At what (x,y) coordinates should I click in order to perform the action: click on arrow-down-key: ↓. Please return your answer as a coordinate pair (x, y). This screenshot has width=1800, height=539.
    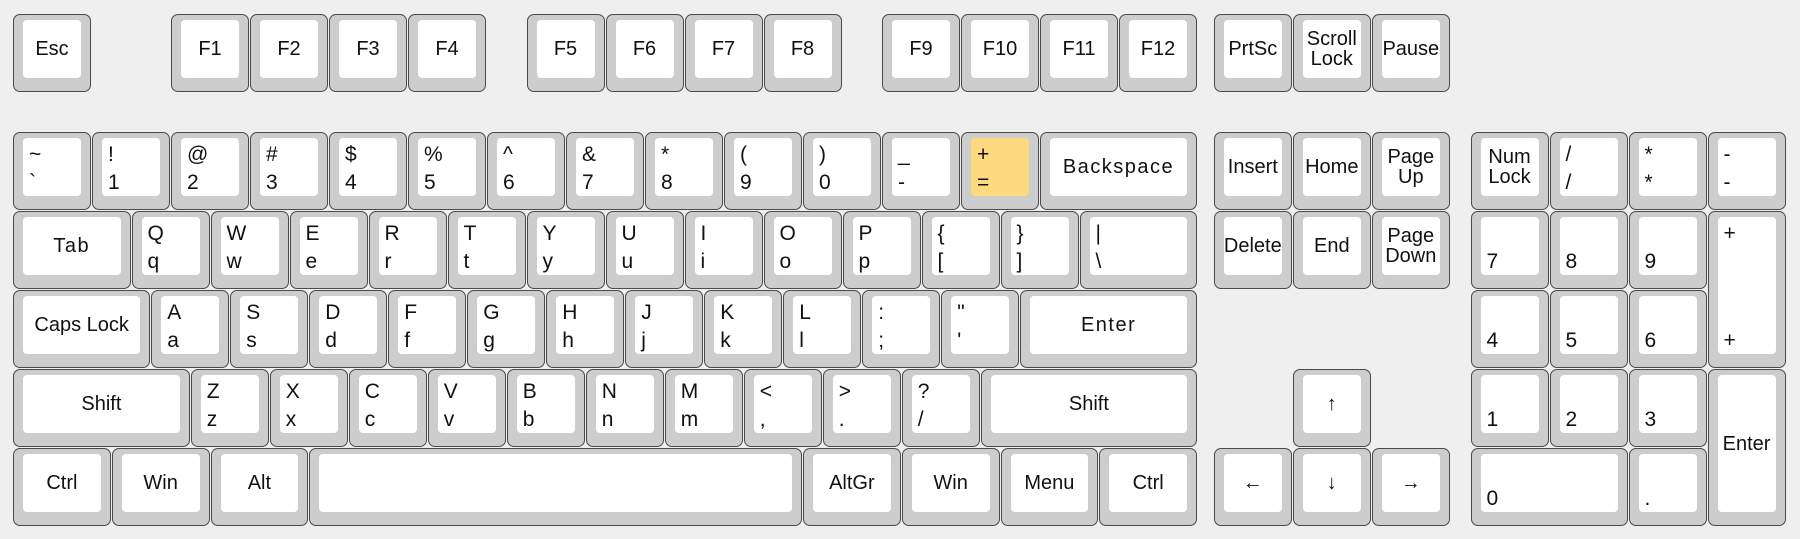
    Looking at the image, I should click on (1331, 487).